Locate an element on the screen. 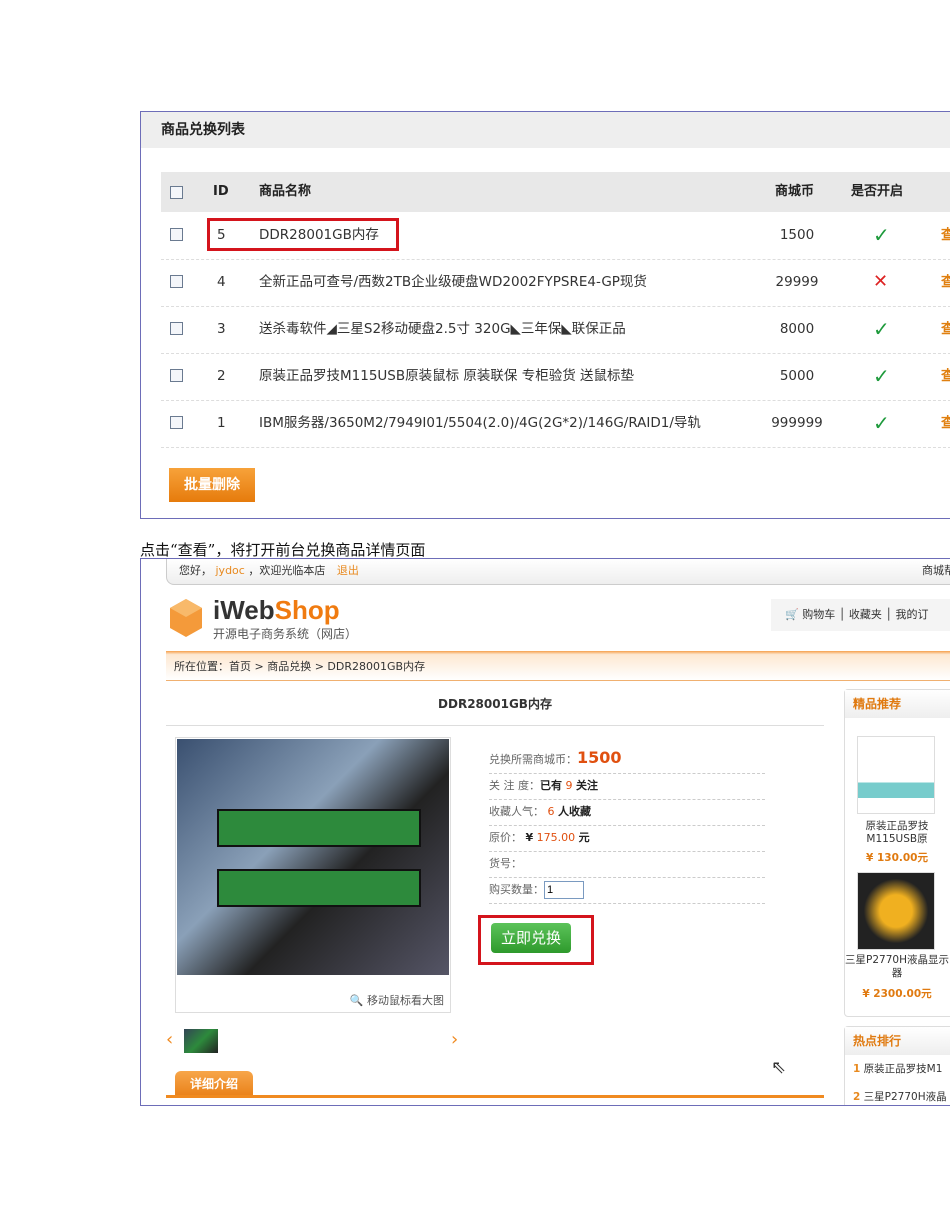 Image resolution: width=950 pixels, height=1230 pixels. batch-delete-button: 批量删除 is located at coordinates (212, 485).